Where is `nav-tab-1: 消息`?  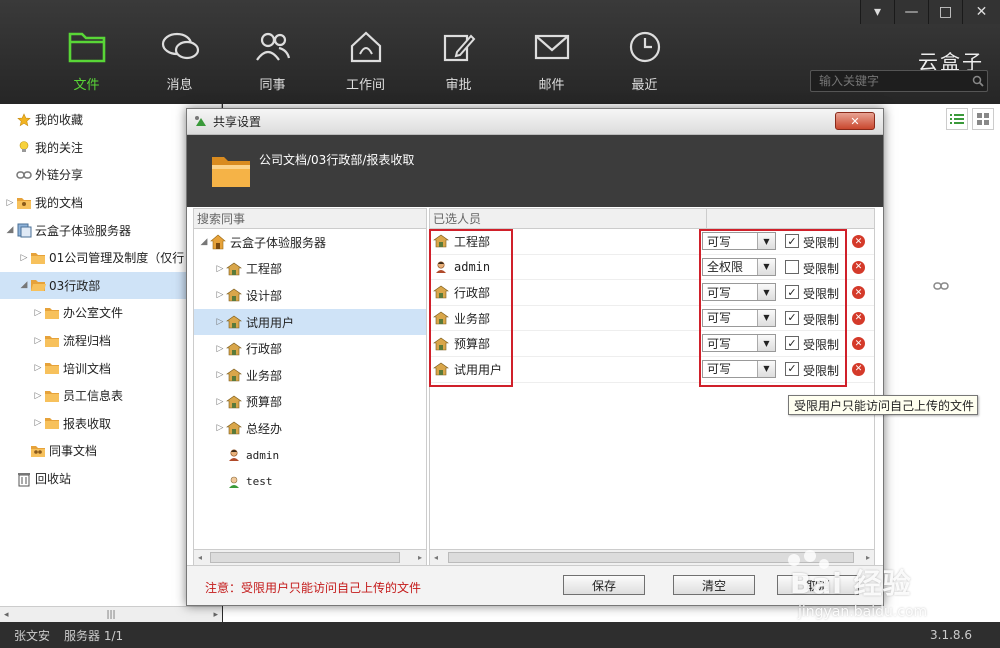
nav-tab-1: 消息 is located at coordinates (179, 61).